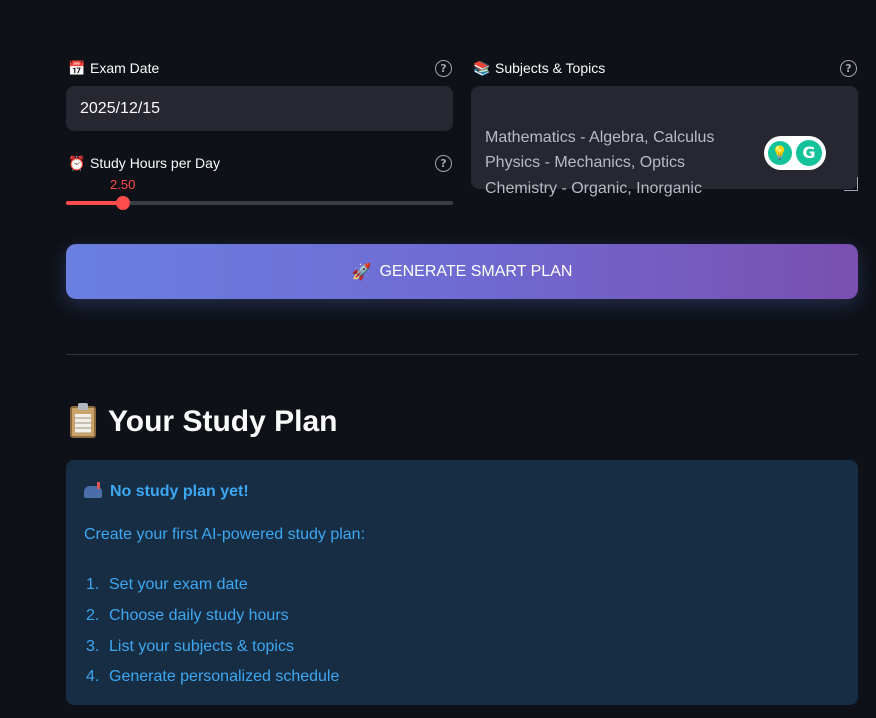 The height and width of the screenshot is (718, 876). I want to click on generate-plan-button: 🚀 GENERATE SMART PLAN, so click(462, 271).